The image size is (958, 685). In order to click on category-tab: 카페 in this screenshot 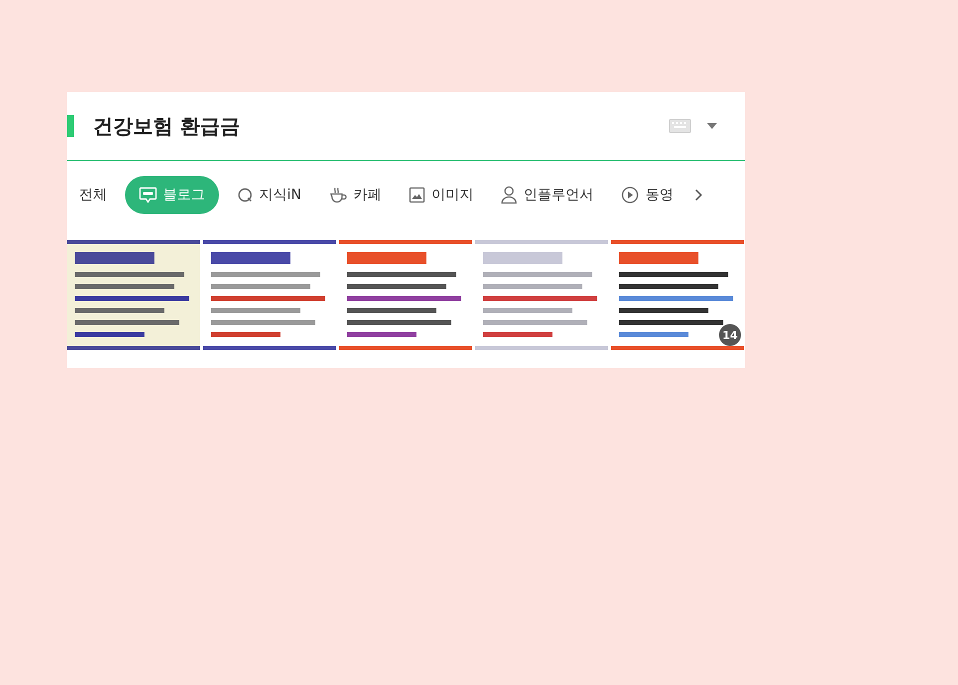, I will do `click(355, 195)`.